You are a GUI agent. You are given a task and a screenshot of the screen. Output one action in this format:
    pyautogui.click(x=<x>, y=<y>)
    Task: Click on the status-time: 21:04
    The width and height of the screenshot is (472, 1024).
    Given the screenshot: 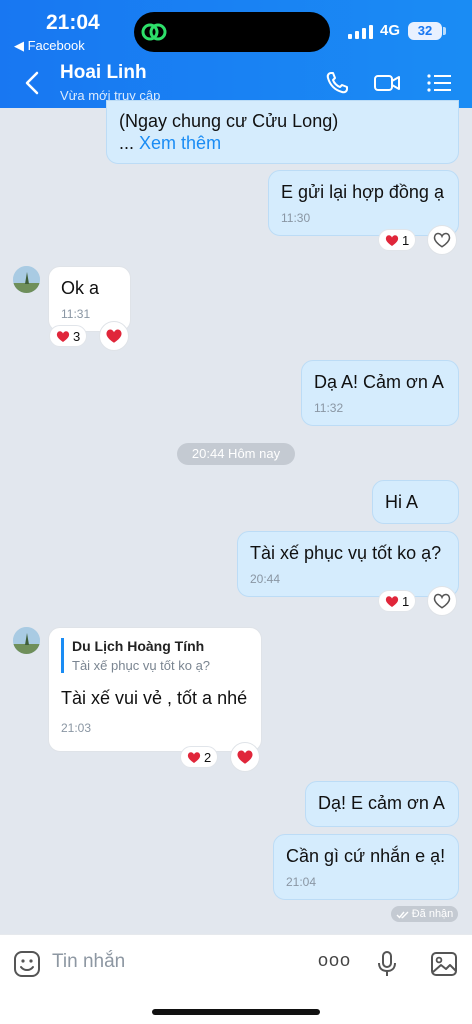 What is the action you would take?
    pyautogui.click(x=73, y=22)
    